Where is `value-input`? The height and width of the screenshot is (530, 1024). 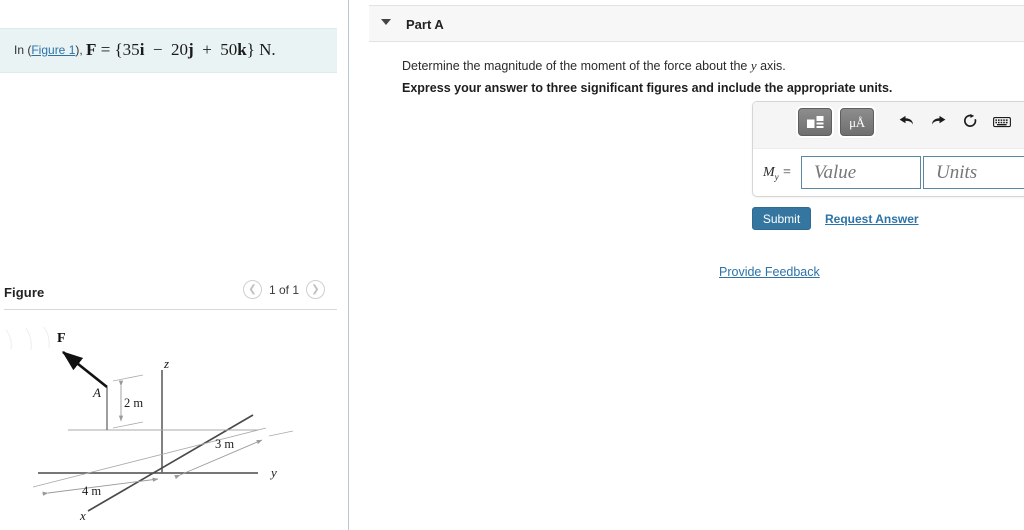 value-input is located at coordinates (861, 172).